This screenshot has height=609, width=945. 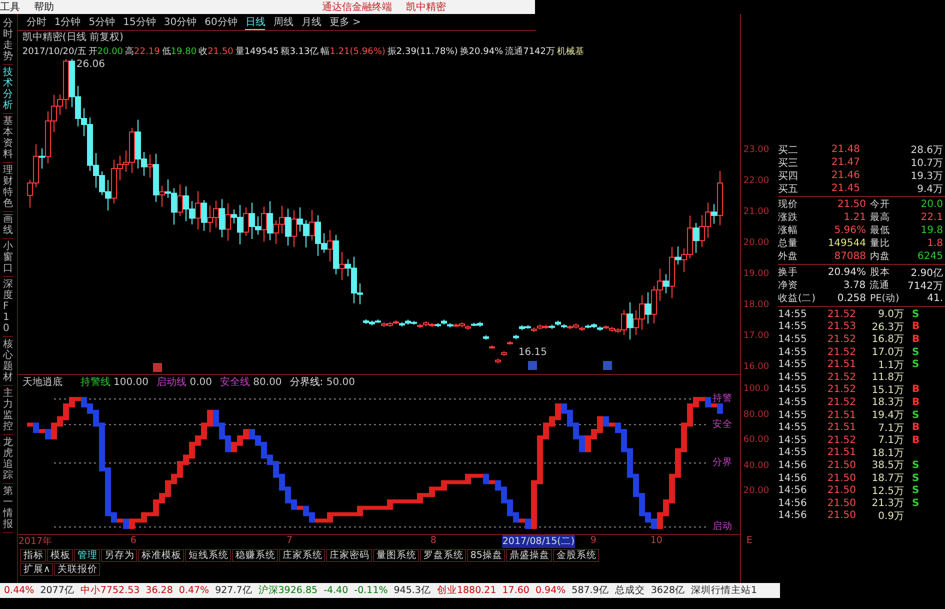 I want to click on side-tab: 理财特色, so click(x=8, y=188).